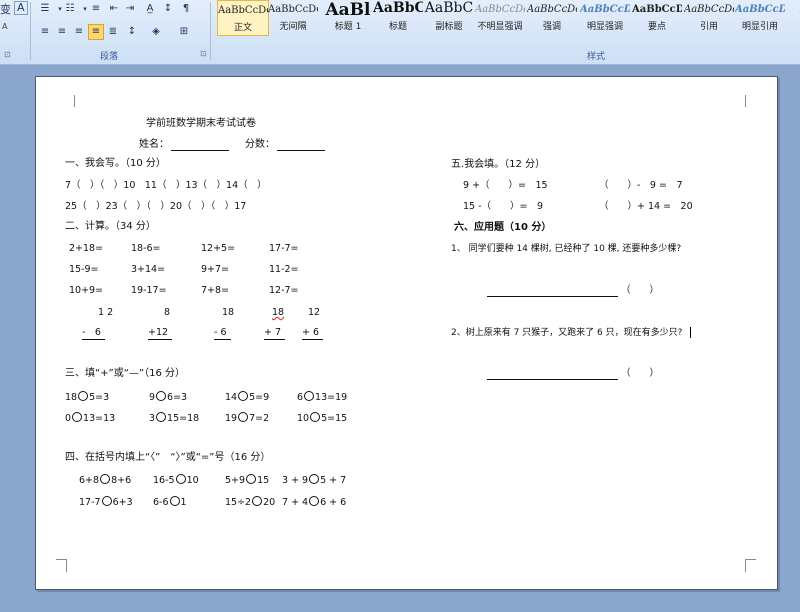 This screenshot has height=612, width=800. I want to click on multilevel-list-icon: ≡, so click(96, 9).